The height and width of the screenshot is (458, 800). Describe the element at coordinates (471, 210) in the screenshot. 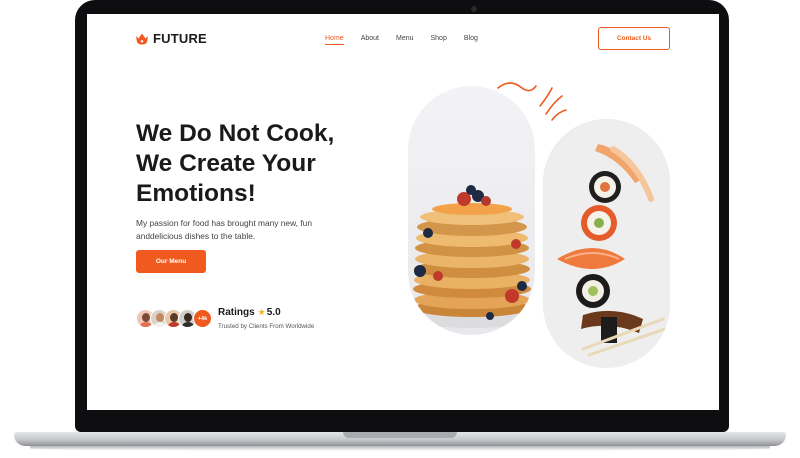

I see `pancake-stack-image` at that location.